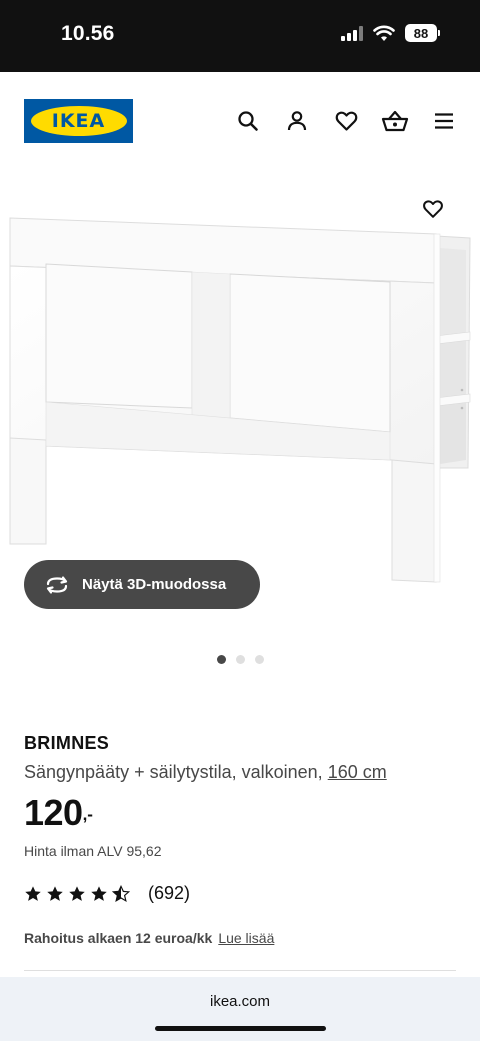 This screenshot has height=1041, width=480. What do you see at coordinates (173, 772) in the screenshot?
I see `product-description-text: Sängynpääty + säilytystila, valkoinen,` at bounding box center [173, 772].